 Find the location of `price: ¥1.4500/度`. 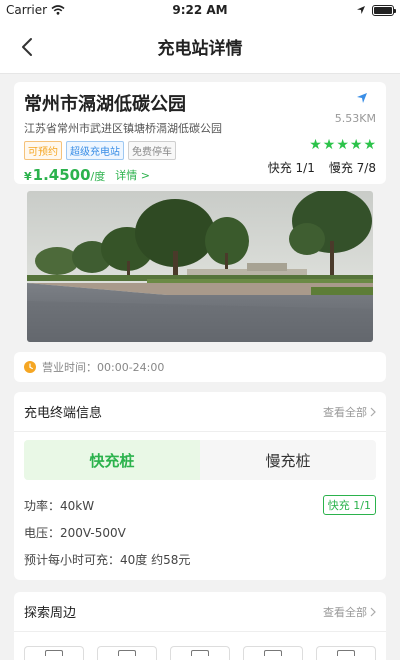

price: ¥1.4500/度 is located at coordinates (64, 175).